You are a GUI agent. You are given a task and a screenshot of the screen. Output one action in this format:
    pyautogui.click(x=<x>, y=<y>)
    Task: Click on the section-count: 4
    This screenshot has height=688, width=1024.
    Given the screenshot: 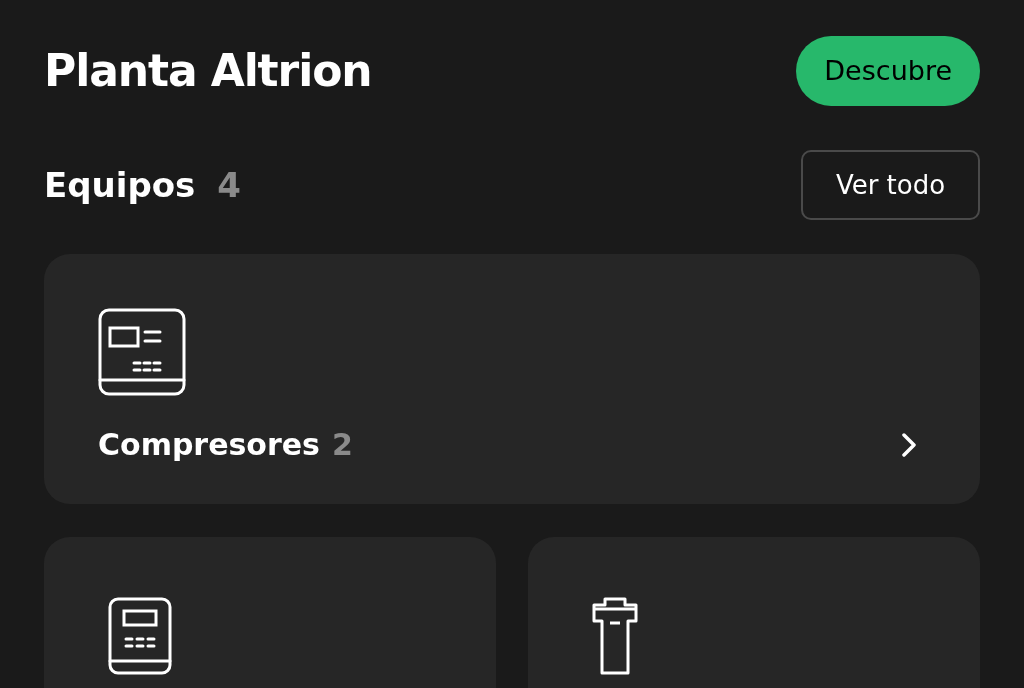 What is the action you would take?
    pyautogui.click(x=229, y=185)
    